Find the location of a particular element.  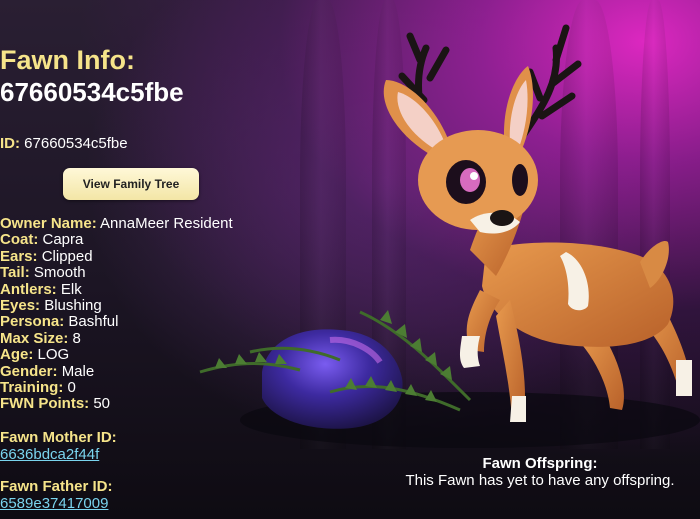

id-value: 67660534c5fbe is located at coordinates (76, 143).